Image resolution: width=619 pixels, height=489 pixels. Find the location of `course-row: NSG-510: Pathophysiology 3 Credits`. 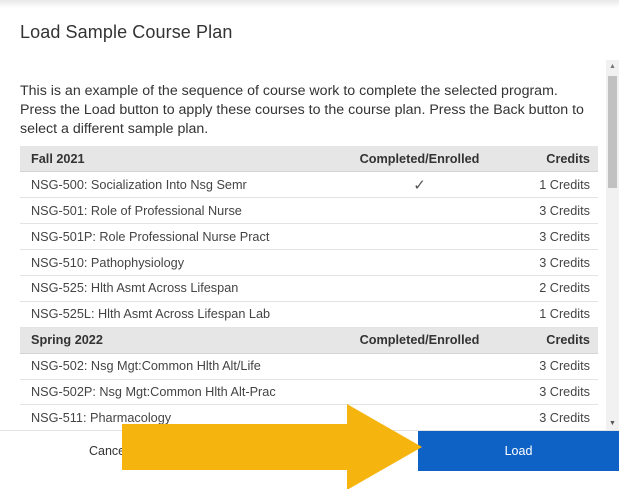

course-row: NSG-510: Pathophysiology 3 Credits is located at coordinates (309, 262).